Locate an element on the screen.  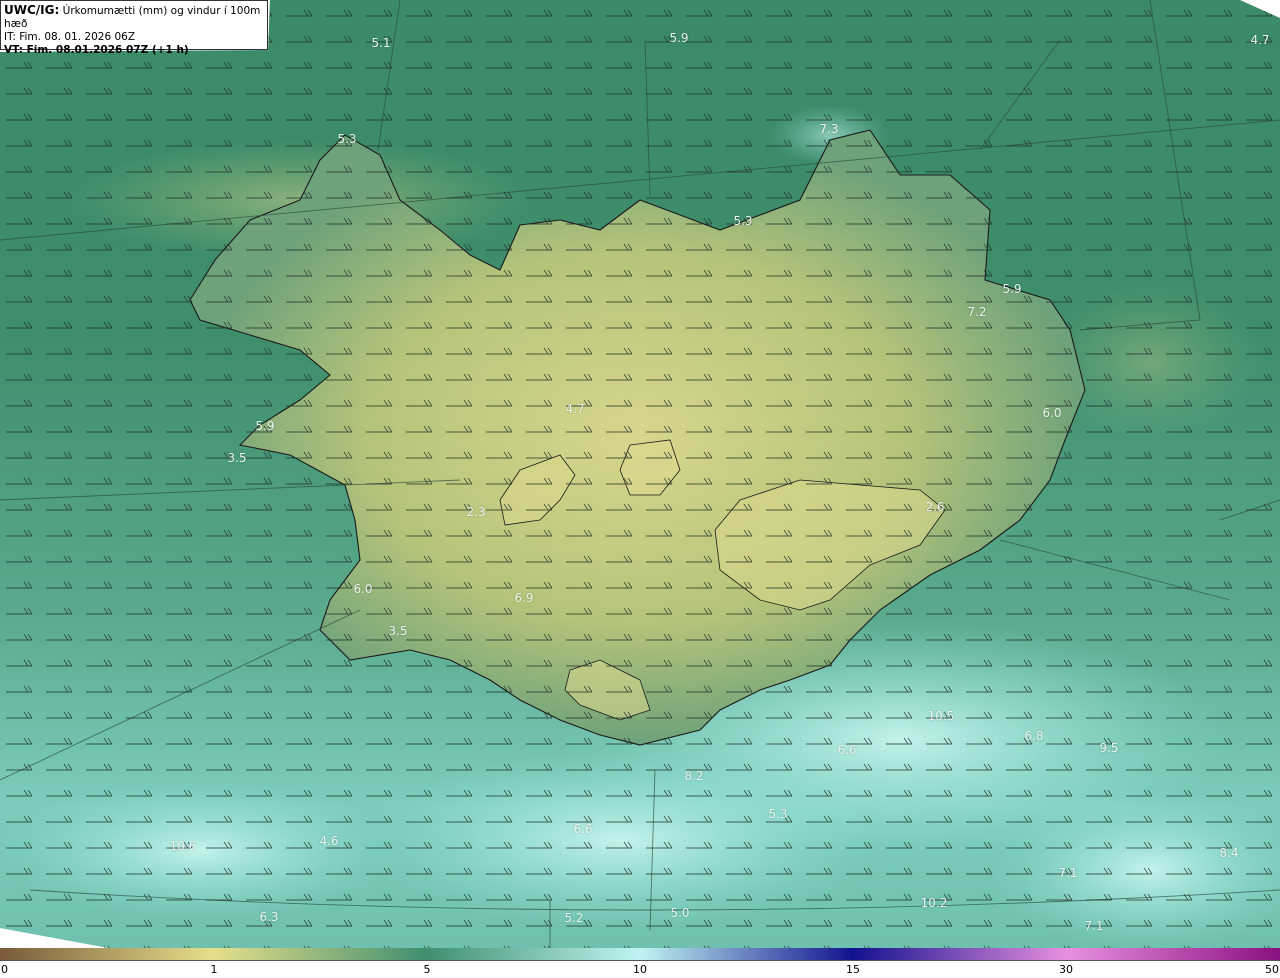
precip-value-label: 2.3 is located at coordinates (476, 512).